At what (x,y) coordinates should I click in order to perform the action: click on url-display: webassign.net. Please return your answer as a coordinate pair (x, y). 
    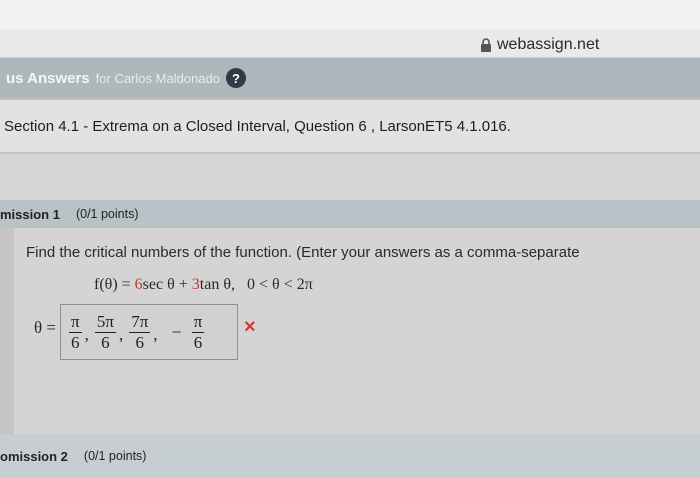
    Looking at the image, I should click on (539, 45).